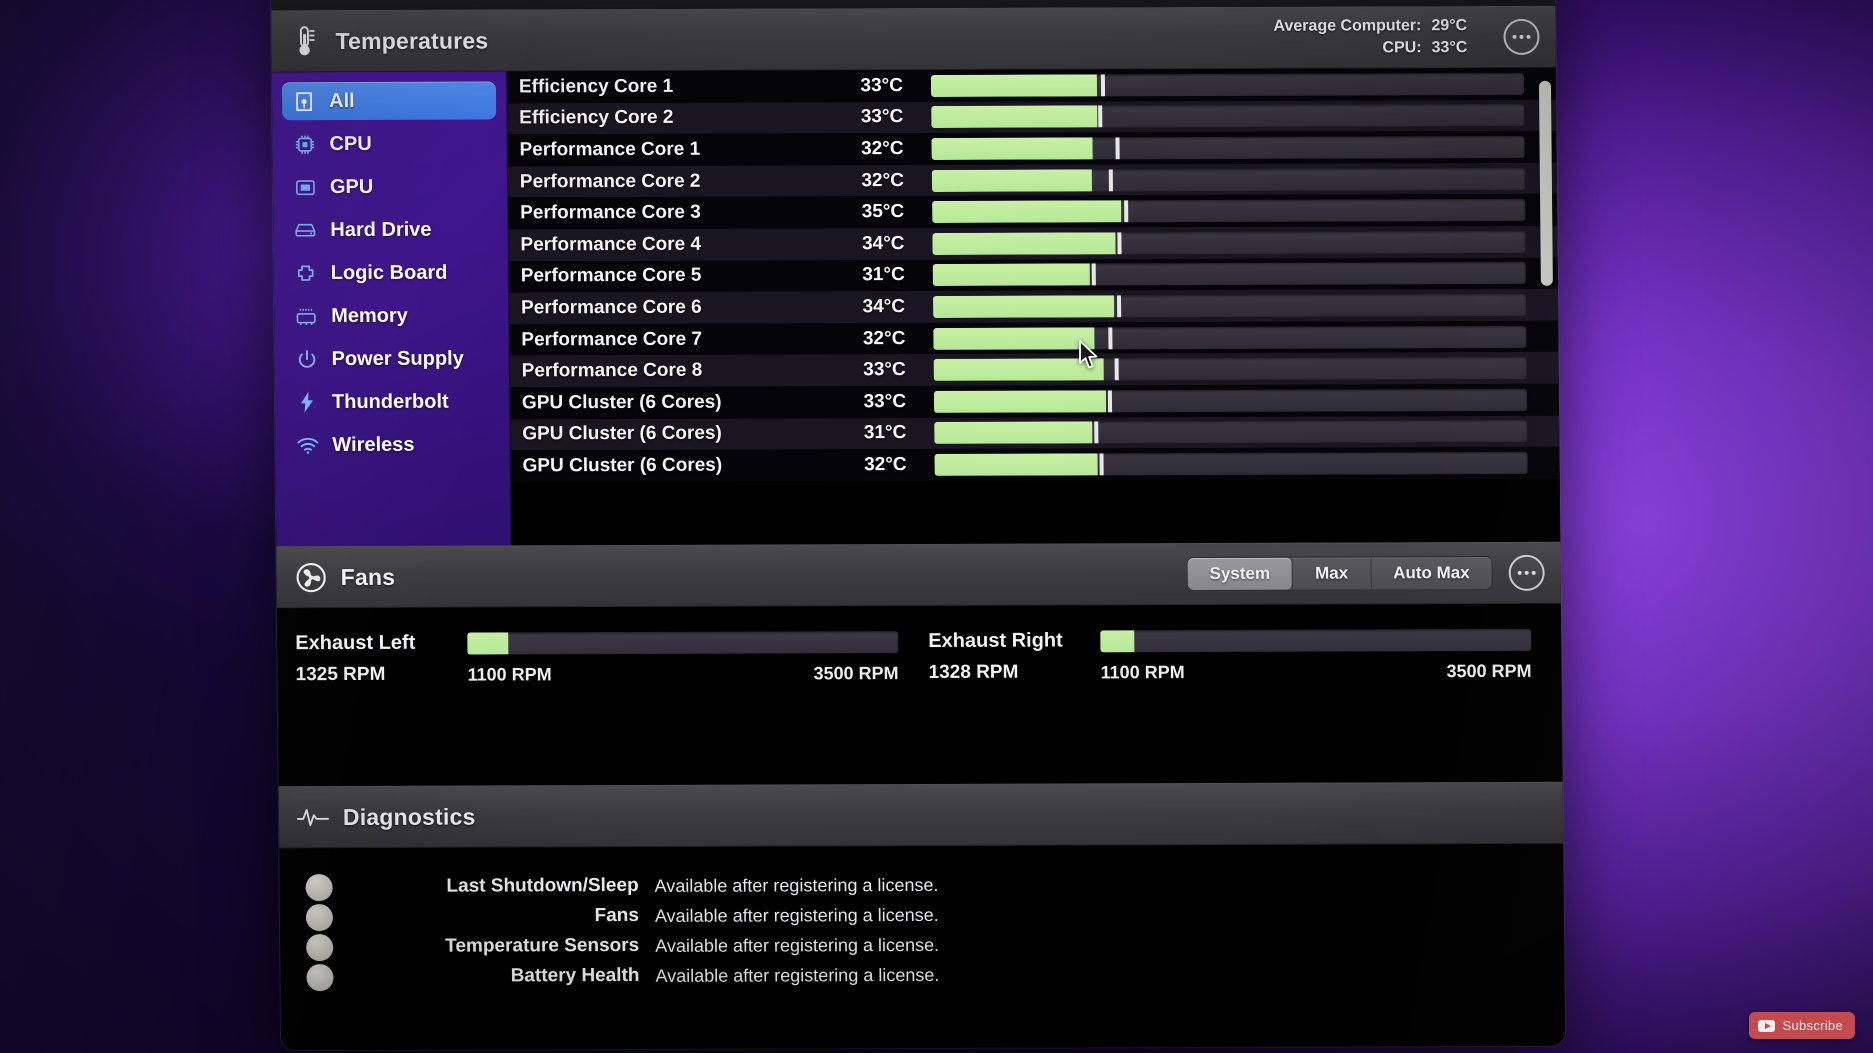 The image size is (1873, 1053). Describe the element at coordinates (797, 945) in the screenshot. I see `diagnostics-status: Available after registering a license.` at that location.